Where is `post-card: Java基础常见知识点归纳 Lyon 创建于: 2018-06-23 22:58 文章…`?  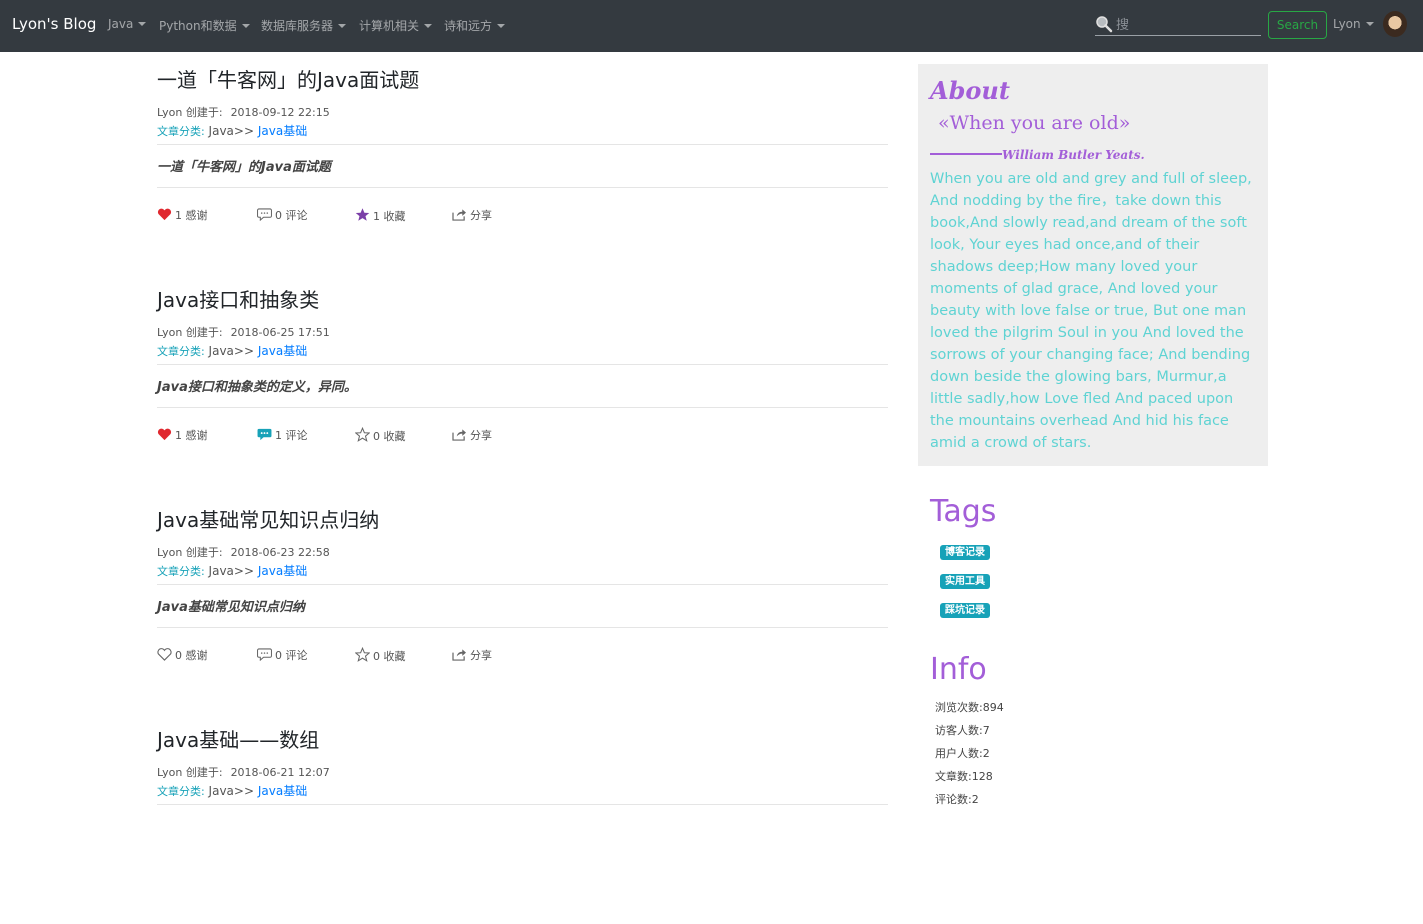
post-card: Java基础常见知识点归纳 Lyon 创建于: 2018-06-23 22:58 文章… is located at coordinates (522, 604).